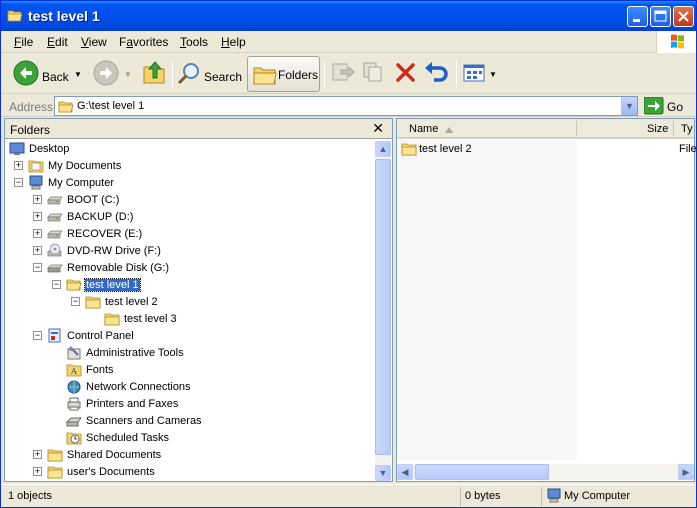 Image resolution: width=697 pixels, height=508 pixels. I want to click on tree-item-label: My Computer, so click(81, 183).